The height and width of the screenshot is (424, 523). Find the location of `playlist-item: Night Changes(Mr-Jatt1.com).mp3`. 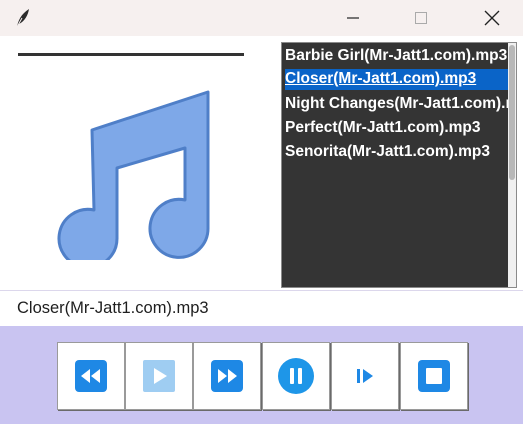

playlist-item: Night Changes(Mr-Jatt1.com).mp3 is located at coordinates (400, 104).